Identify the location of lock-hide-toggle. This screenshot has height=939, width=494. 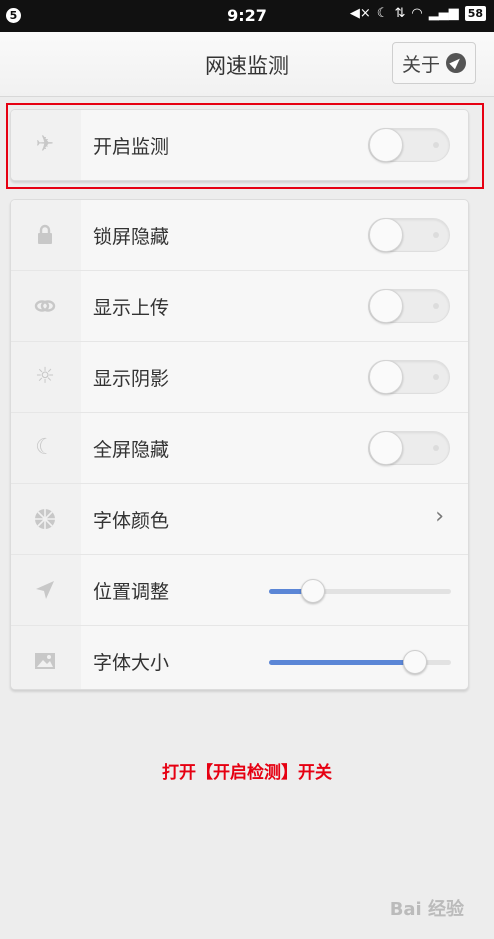
(409, 235).